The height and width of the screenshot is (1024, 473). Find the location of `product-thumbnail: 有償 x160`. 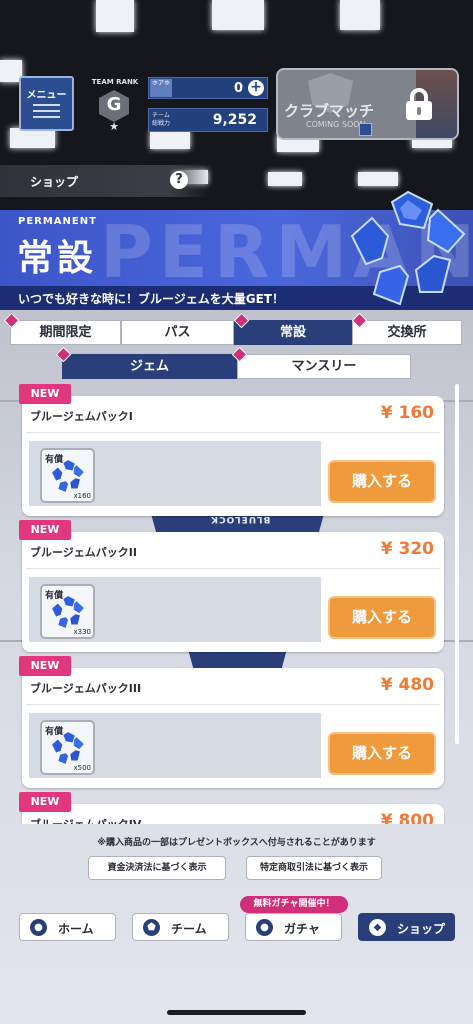

product-thumbnail: 有償 x160 is located at coordinates (67, 475).